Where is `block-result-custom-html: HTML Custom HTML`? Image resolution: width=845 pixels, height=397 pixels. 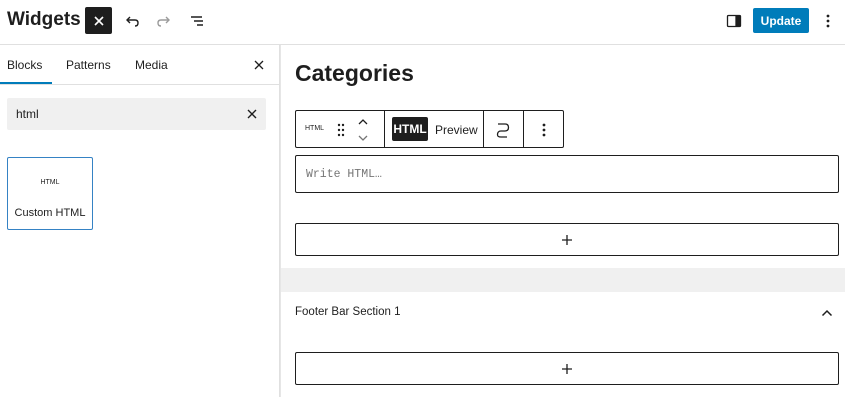 block-result-custom-html: HTML Custom HTML is located at coordinates (50, 193).